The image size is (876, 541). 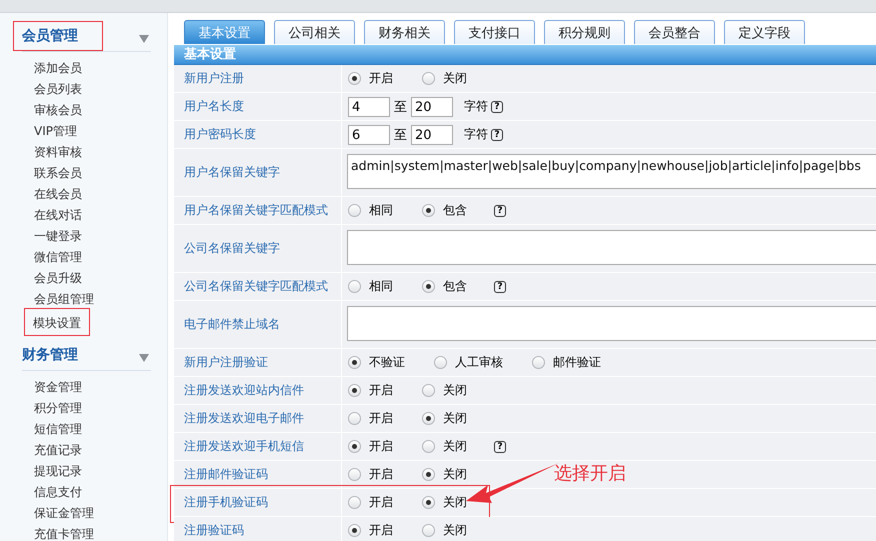 What do you see at coordinates (62, 193) in the screenshot?
I see `sidebar-item: 在线会员` at bounding box center [62, 193].